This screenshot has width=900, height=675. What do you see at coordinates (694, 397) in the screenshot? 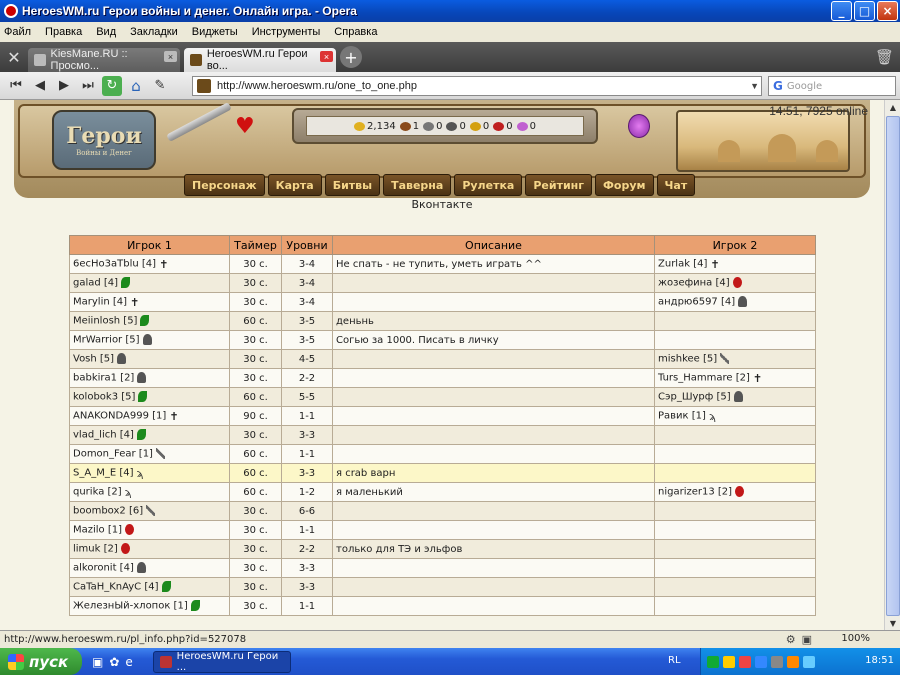
I see `player2-cell-text: Сэр_Шурф [5]` at bounding box center [694, 397].